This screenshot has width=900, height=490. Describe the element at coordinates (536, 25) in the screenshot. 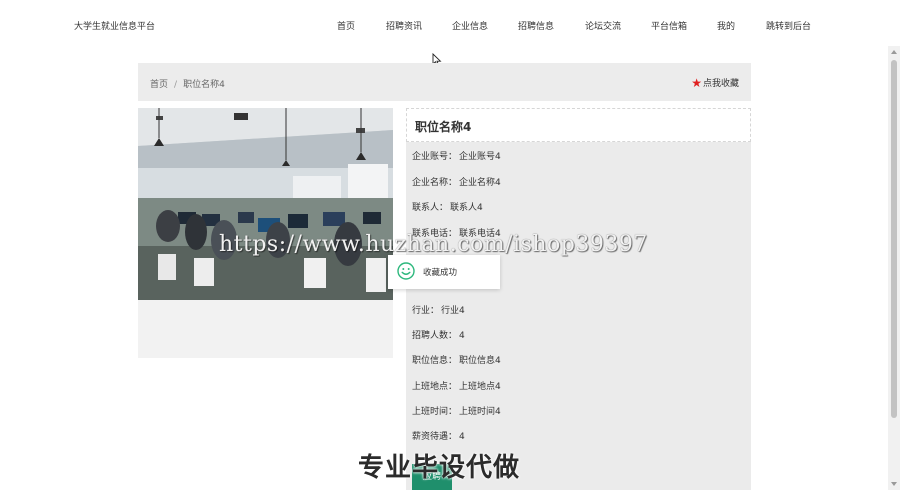

I see `nav-item-jobs: 招聘信息` at that location.